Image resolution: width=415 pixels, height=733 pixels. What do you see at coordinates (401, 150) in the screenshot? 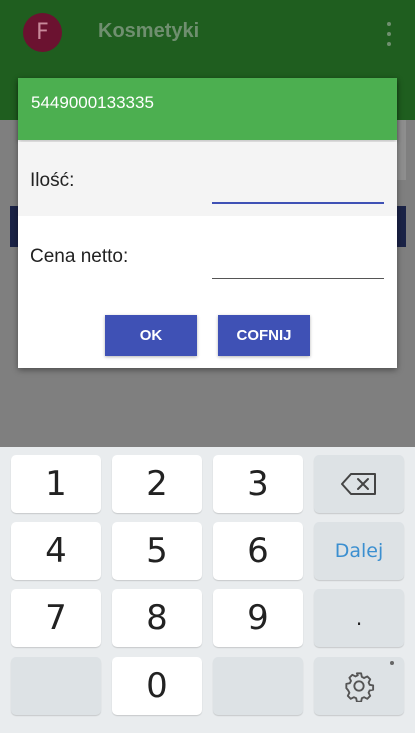
I see `background-card` at bounding box center [401, 150].